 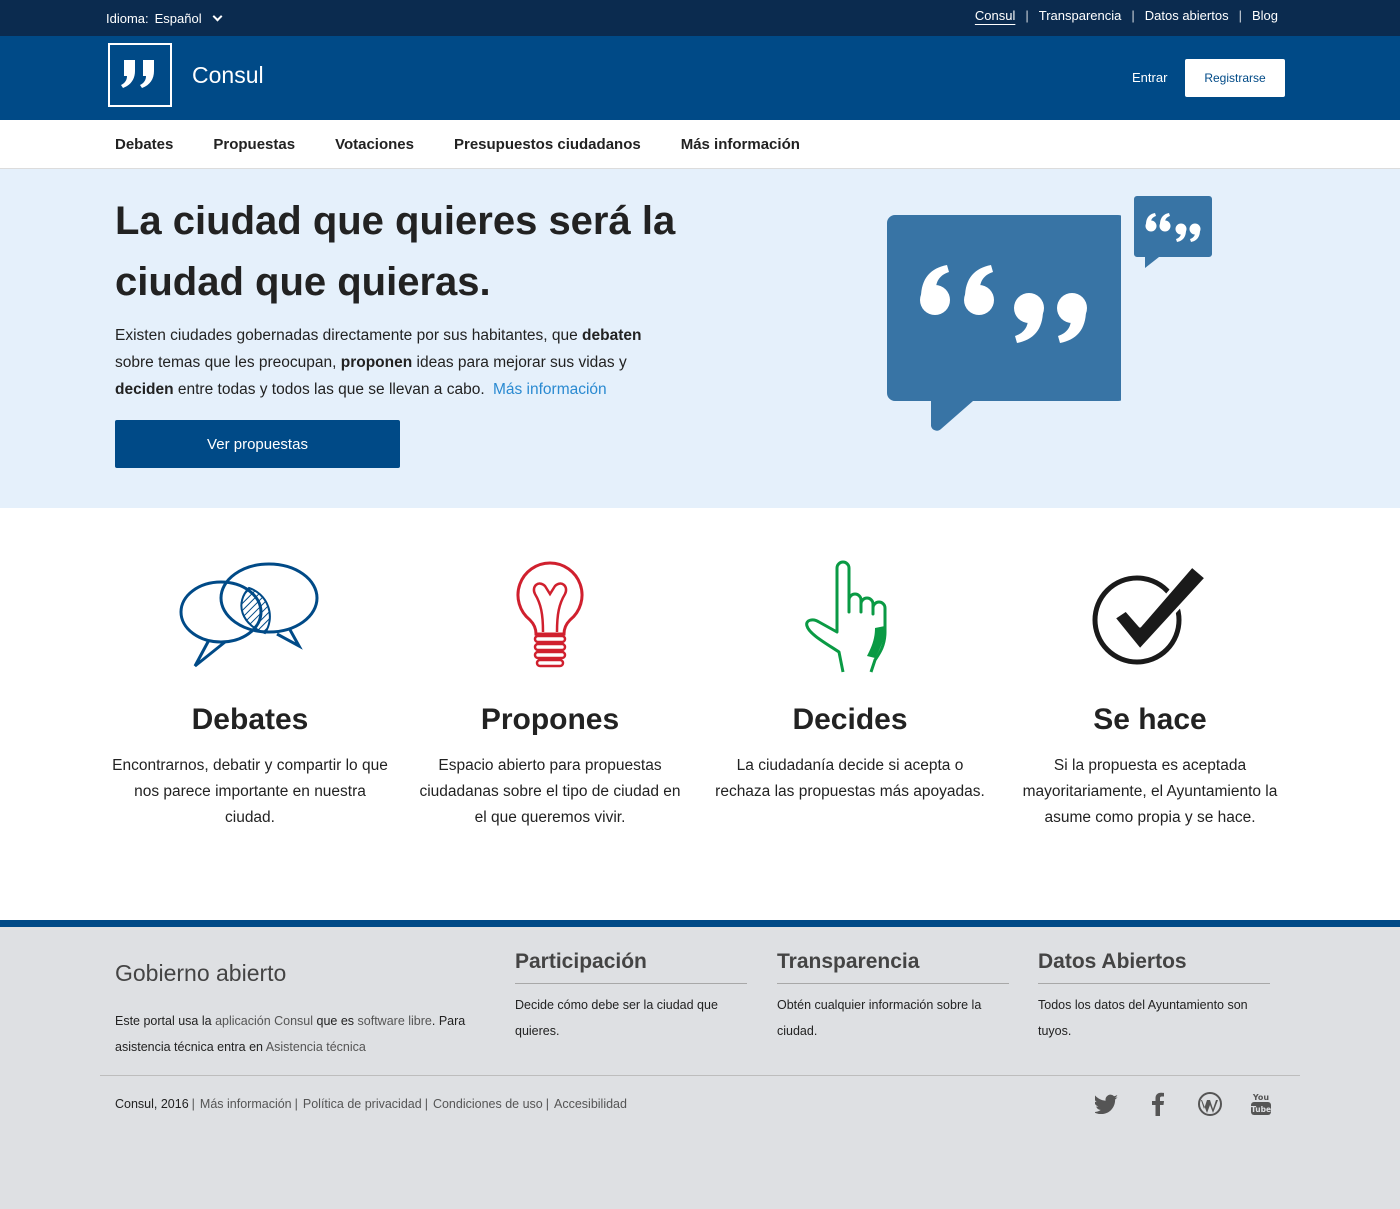 What do you see at coordinates (1210, 1104) in the screenshot?
I see `wordpress-icon` at bounding box center [1210, 1104].